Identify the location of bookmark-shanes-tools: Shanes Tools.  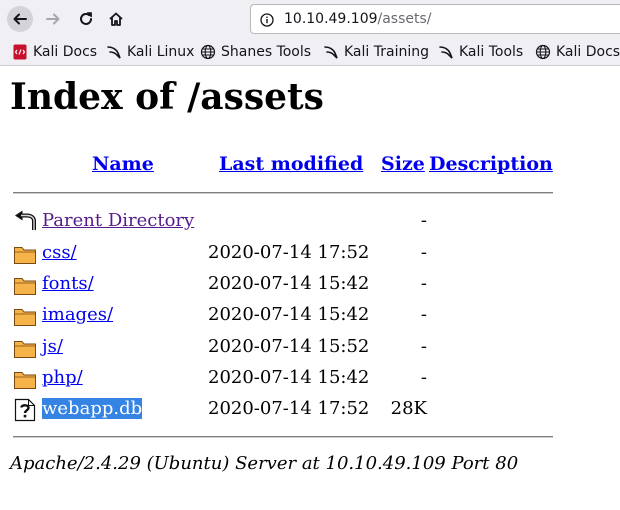
(255, 51).